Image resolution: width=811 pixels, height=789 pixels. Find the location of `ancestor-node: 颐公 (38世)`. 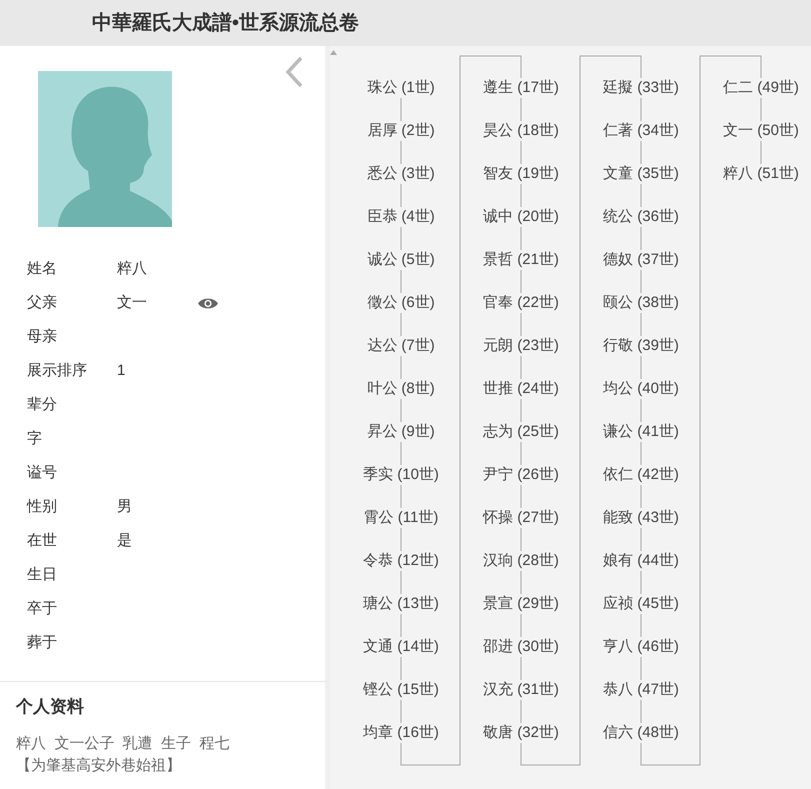

ancestor-node: 颐公 (38世) is located at coordinates (641, 303).